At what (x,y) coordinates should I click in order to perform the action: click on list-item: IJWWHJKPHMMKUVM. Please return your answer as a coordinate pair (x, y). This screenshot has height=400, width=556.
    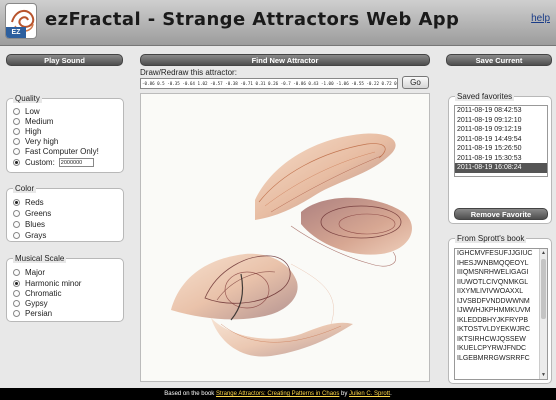
    Looking at the image, I should click on (501, 311).